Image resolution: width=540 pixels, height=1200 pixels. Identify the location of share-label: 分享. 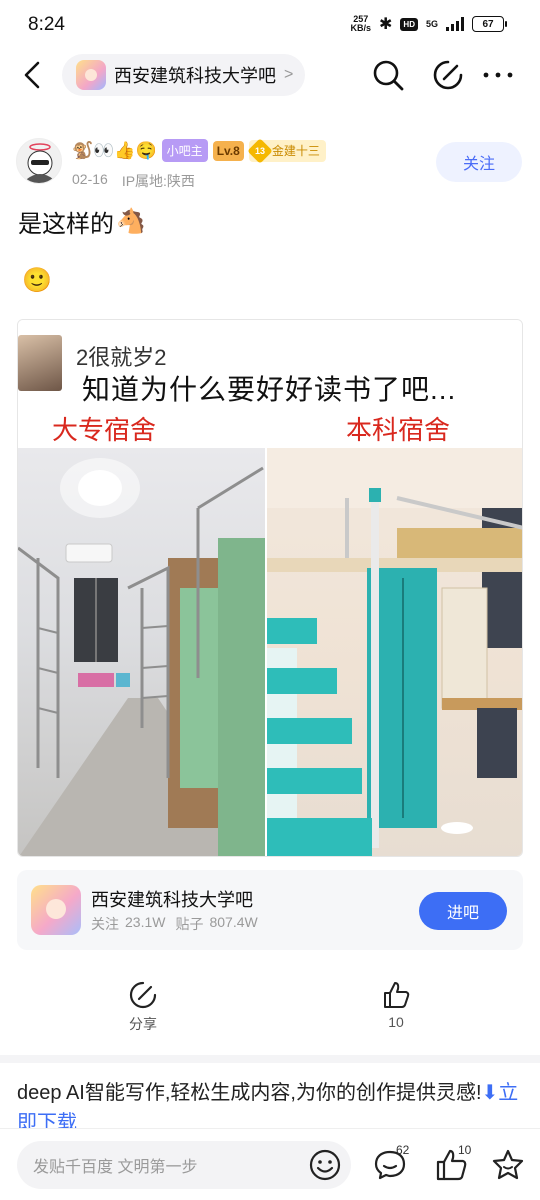
(143, 1024).